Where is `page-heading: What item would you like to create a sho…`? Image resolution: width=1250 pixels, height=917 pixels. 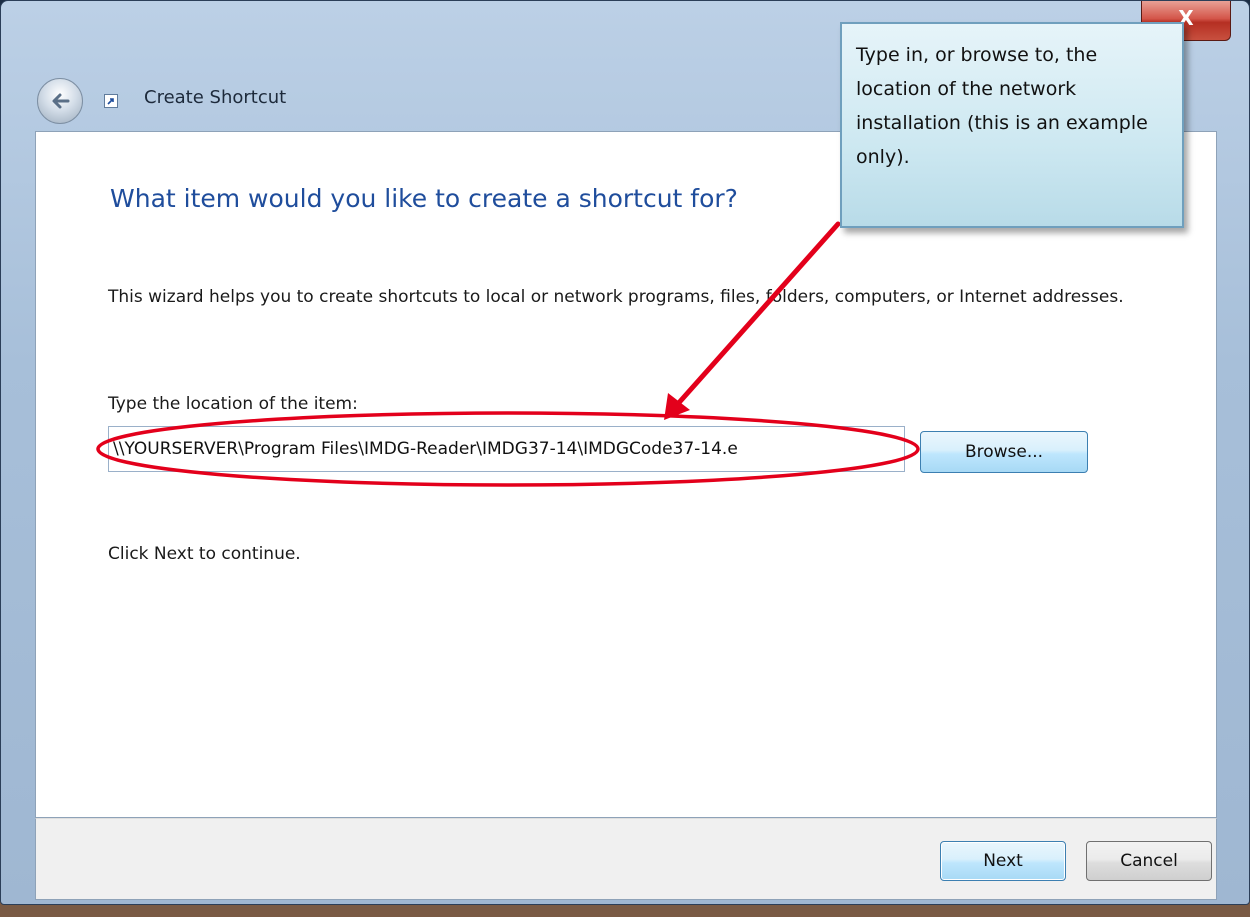
page-heading: What item would you like to create a sho… is located at coordinates (424, 198).